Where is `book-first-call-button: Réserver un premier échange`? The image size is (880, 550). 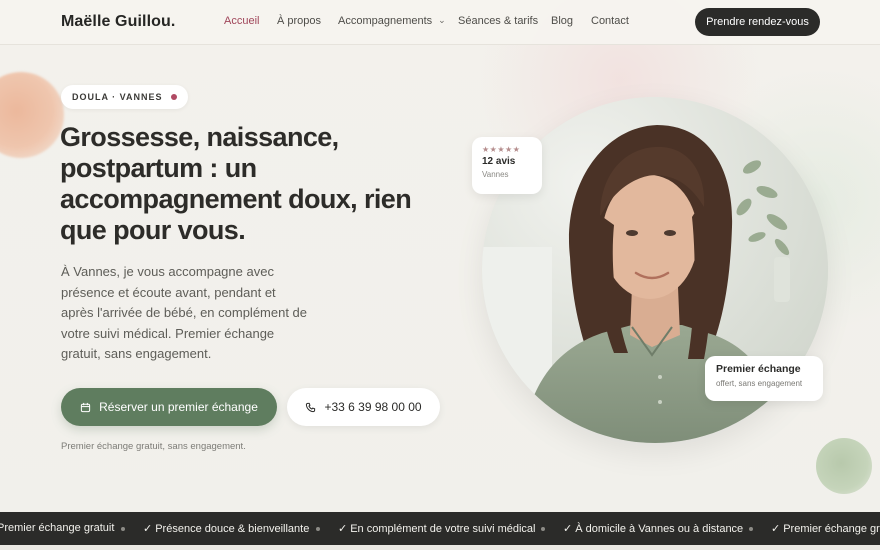 book-first-call-button: Réserver un premier échange is located at coordinates (169, 407).